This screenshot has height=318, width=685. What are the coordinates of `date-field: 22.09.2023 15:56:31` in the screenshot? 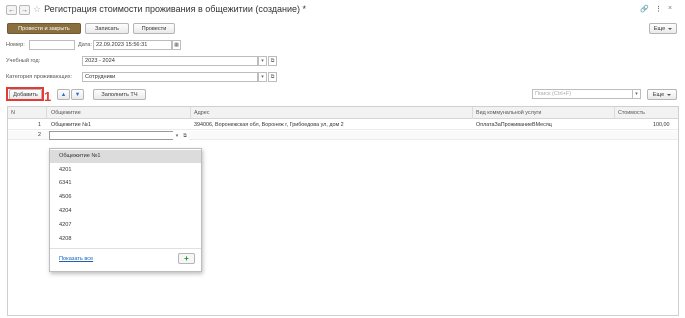 It's located at (132, 45).